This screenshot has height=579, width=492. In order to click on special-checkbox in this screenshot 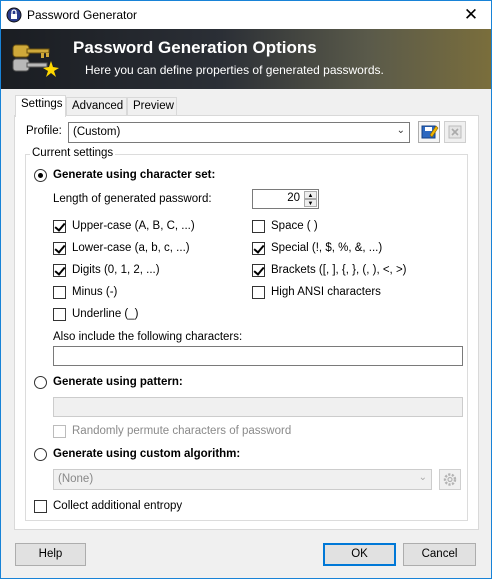, I will do `click(258, 248)`.